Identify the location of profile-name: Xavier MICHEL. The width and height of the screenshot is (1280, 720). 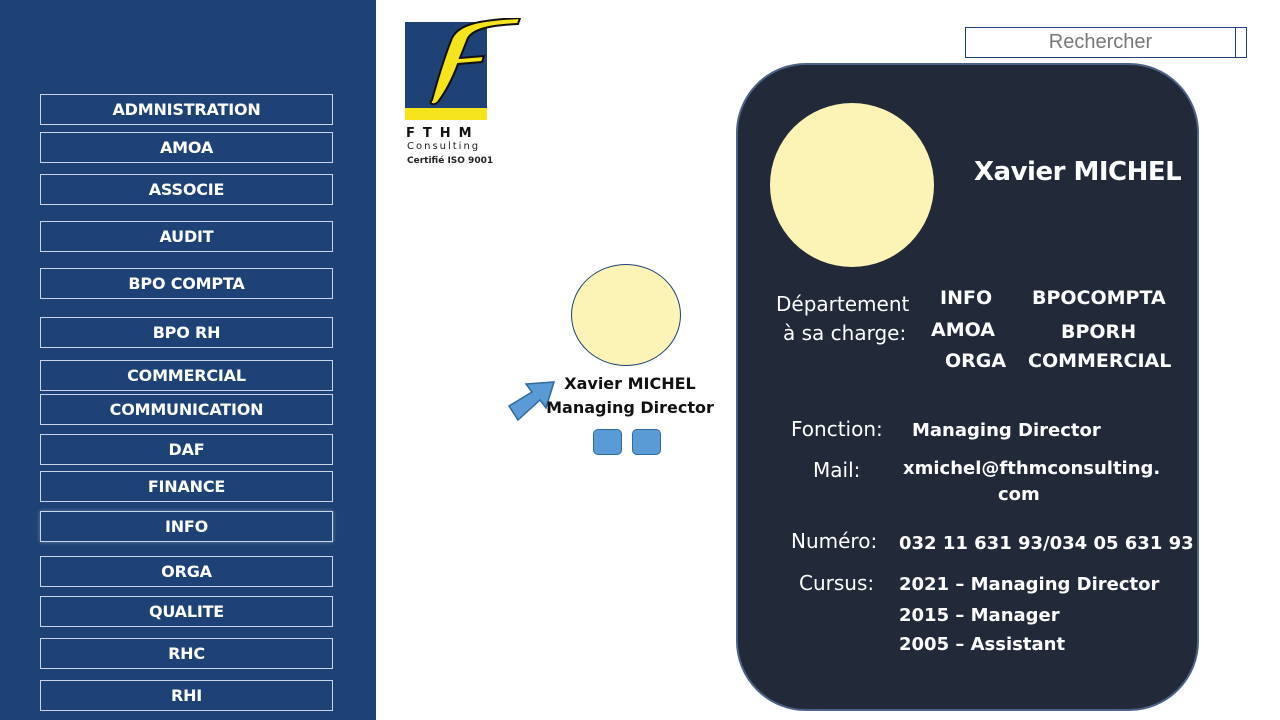
(1078, 172).